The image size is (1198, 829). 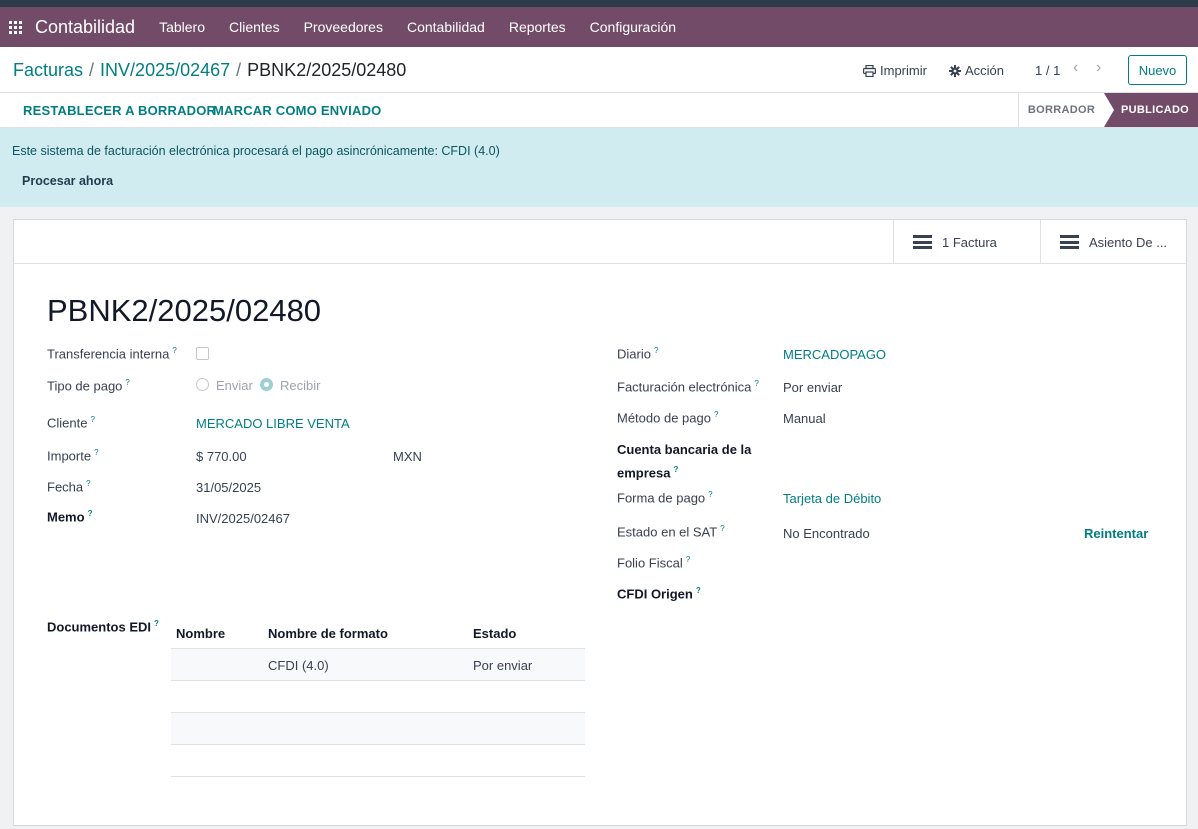 What do you see at coordinates (67, 181) in the screenshot?
I see `process-now-button: Procesar ahora` at bounding box center [67, 181].